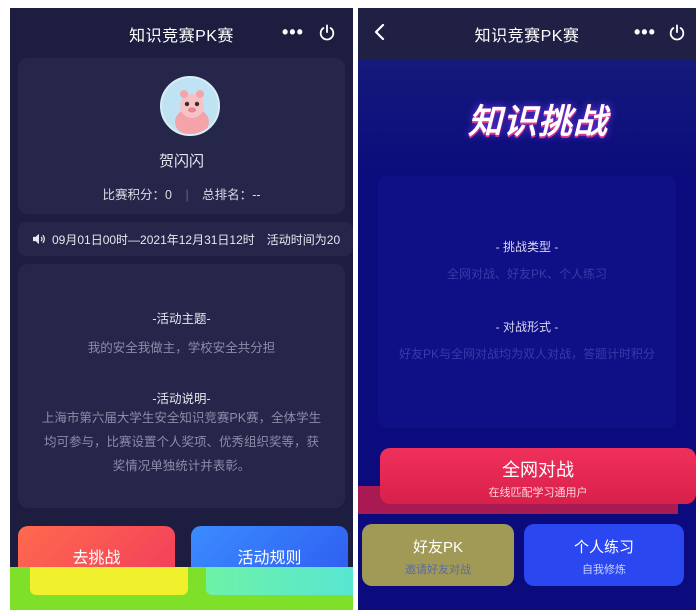 The image size is (696, 610). I want to click on friend-pk-subtitle: 邀请好友对战, so click(438, 570).